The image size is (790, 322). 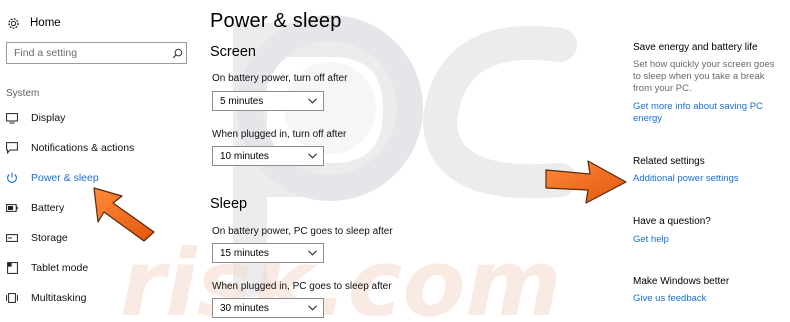 What do you see at coordinates (65, 178) in the screenshot?
I see `sidebar-item-label: Power & sleep` at bounding box center [65, 178].